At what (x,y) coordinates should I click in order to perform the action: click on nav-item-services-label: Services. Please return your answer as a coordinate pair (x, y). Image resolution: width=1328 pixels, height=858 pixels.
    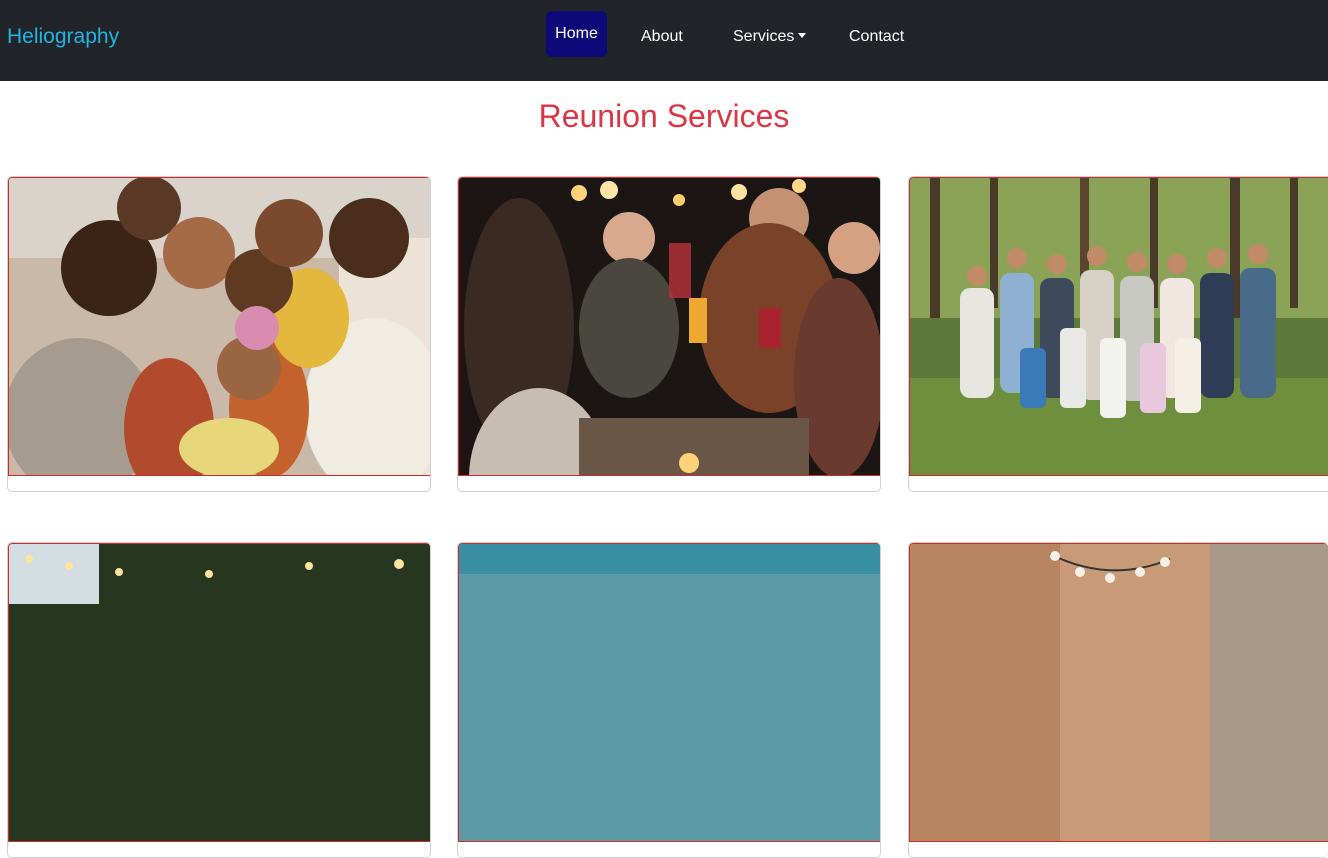
    Looking at the image, I should click on (764, 36).